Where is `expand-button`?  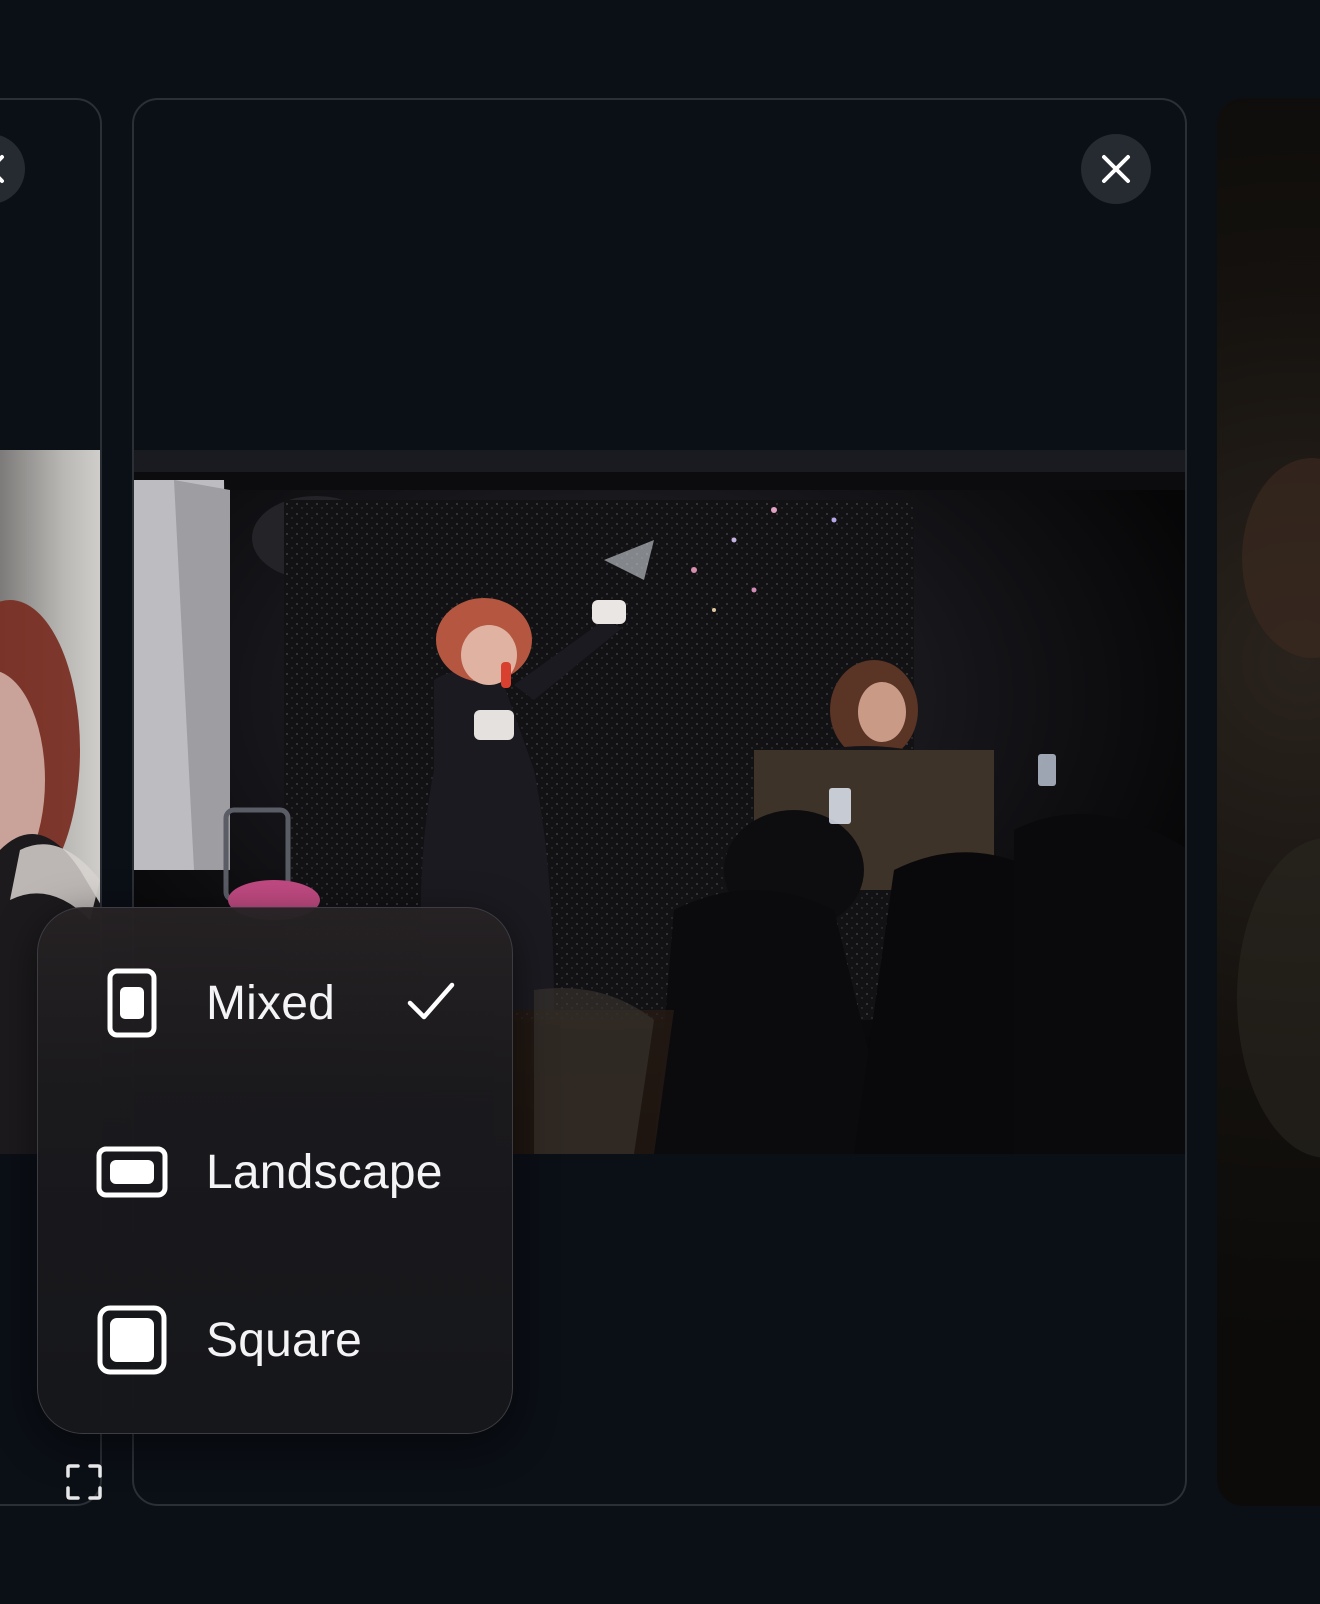 expand-button is located at coordinates (84, 1482).